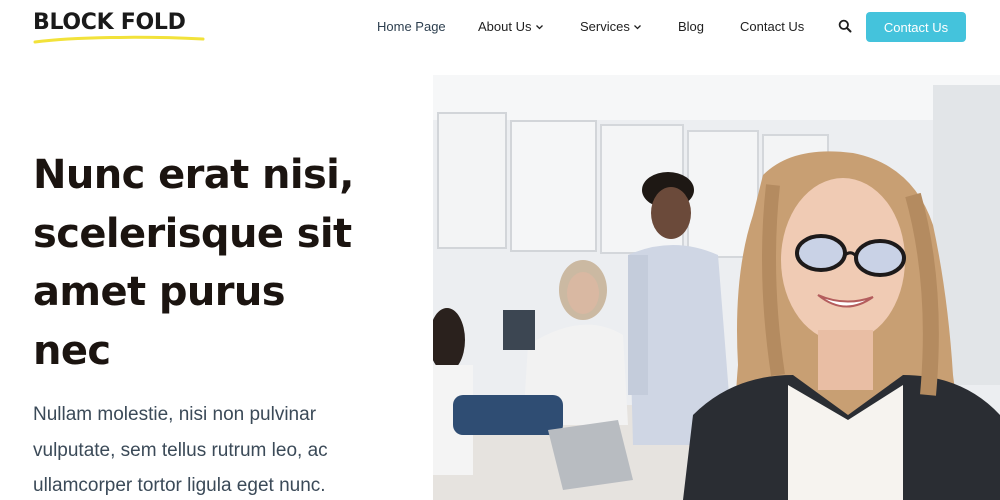  What do you see at coordinates (179, 485) in the screenshot?
I see `hero-text-line: ullamcorper tortor ligula eget nunc.` at bounding box center [179, 485].